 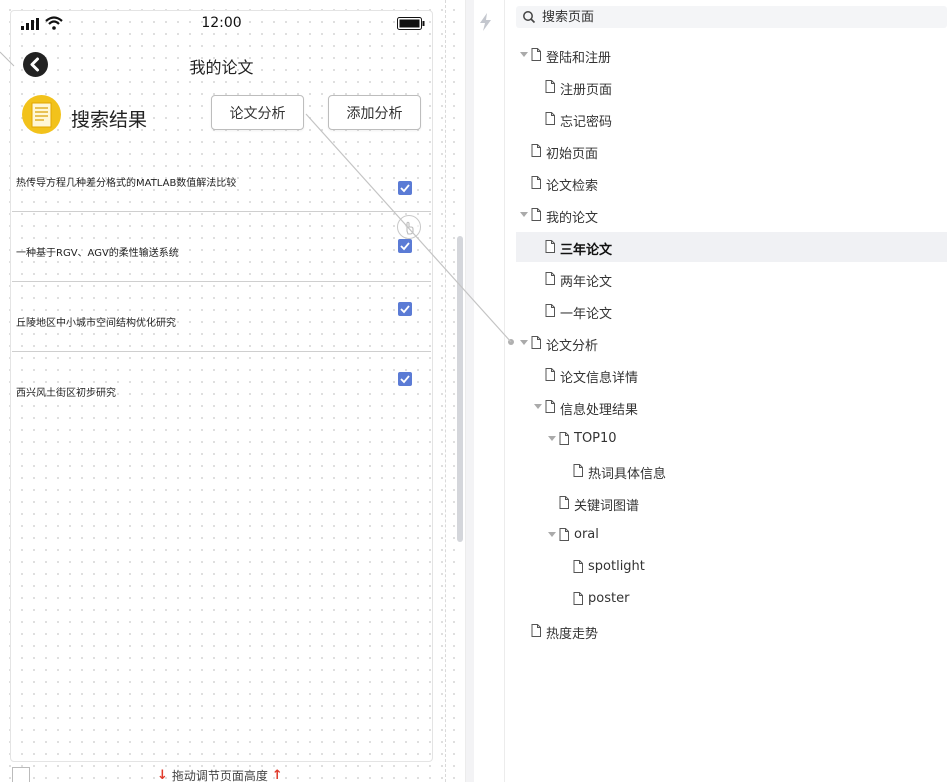 What do you see at coordinates (586, 250) in the screenshot?
I see `tree-item-label: 三年论文` at bounding box center [586, 250].